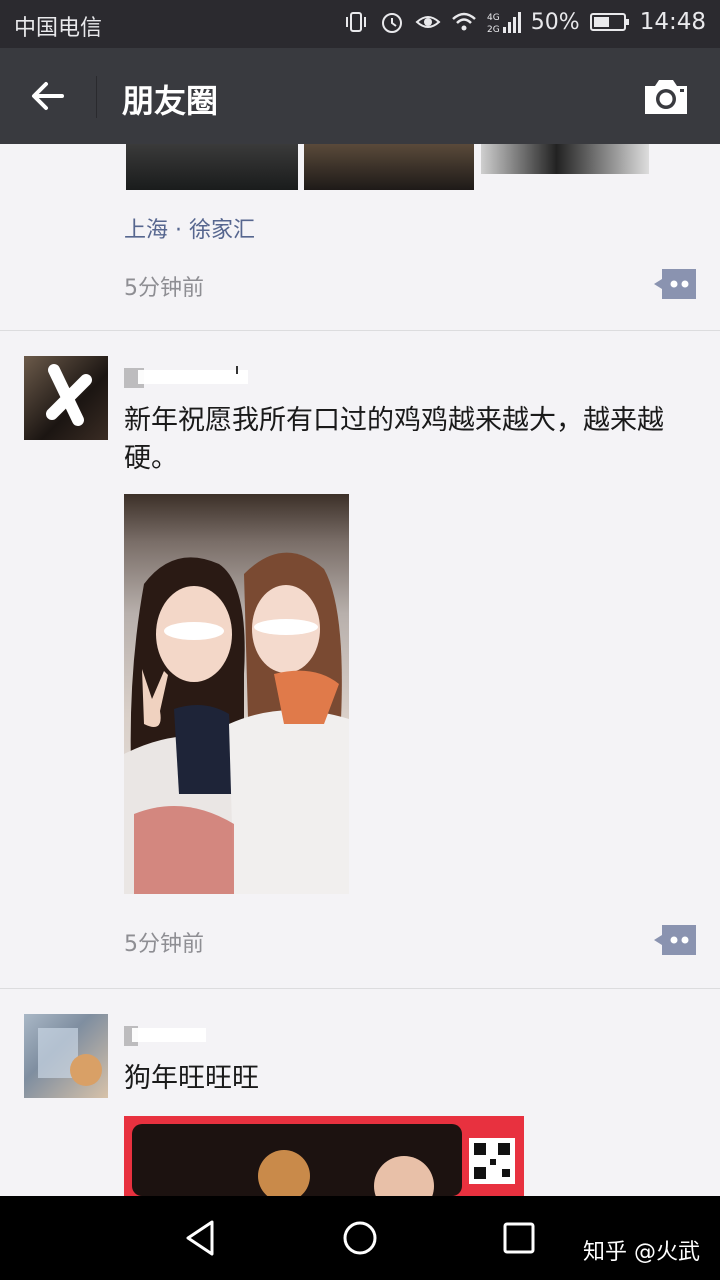 The width and height of the screenshot is (720, 1280). What do you see at coordinates (463, 21) in the screenshot?
I see `wifi-icon` at bounding box center [463, 21].